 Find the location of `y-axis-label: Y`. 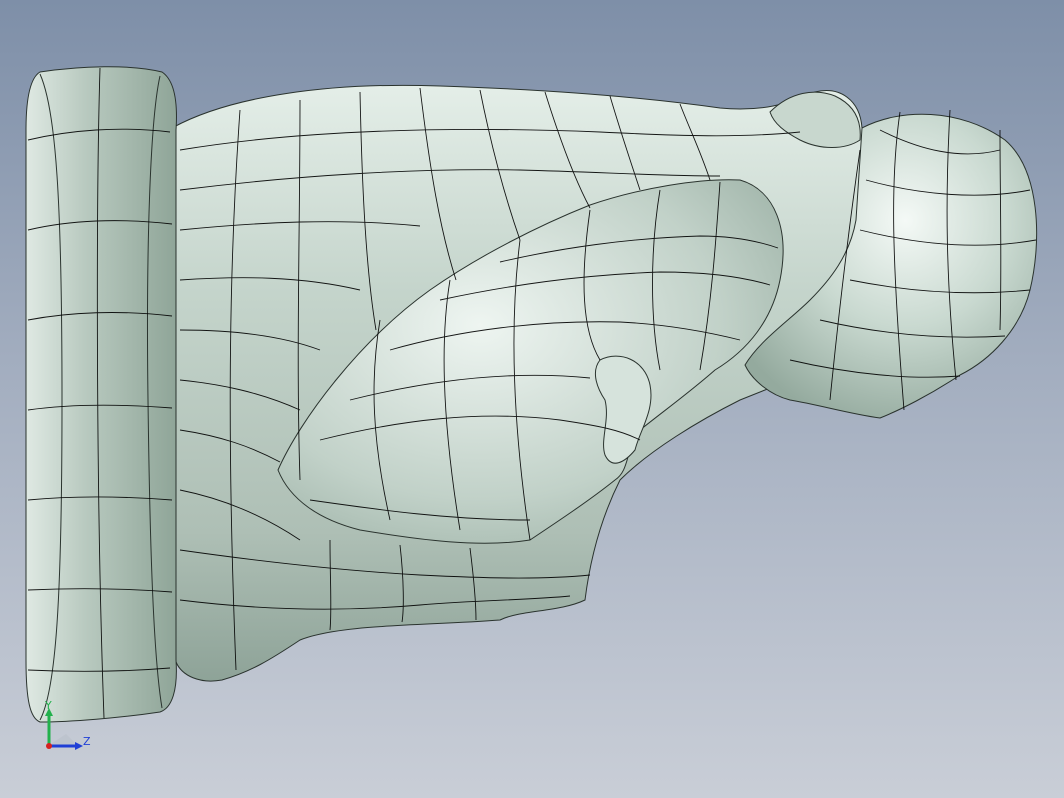

y-axis-label: Y is located at coordinates (48, 705).